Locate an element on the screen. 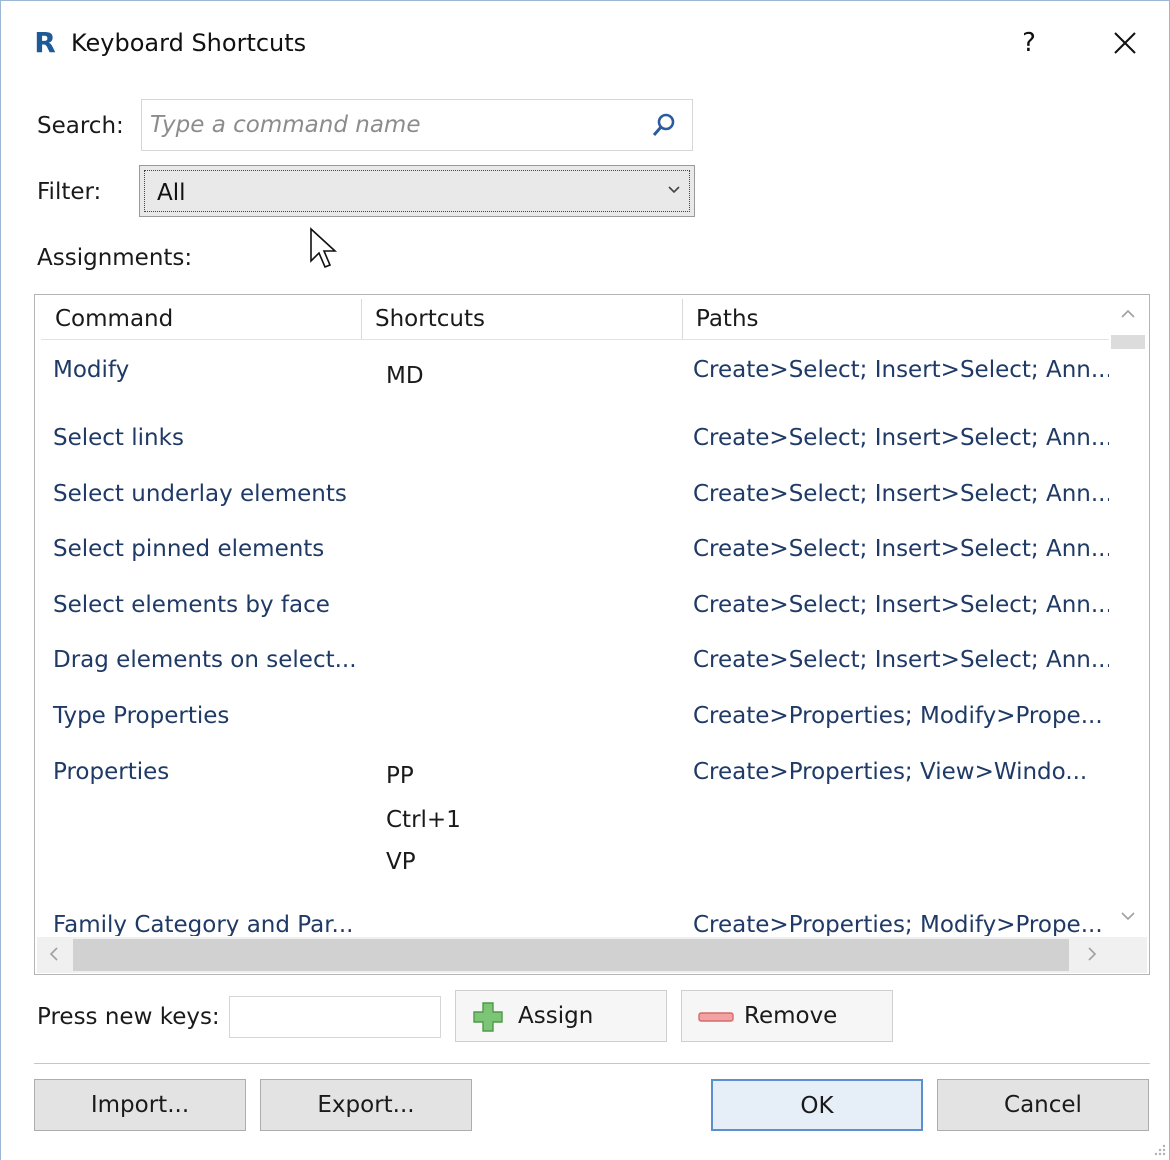 This screenshot has width=1170, height=1160. minus-icon is located at coordinates (716, 1017).